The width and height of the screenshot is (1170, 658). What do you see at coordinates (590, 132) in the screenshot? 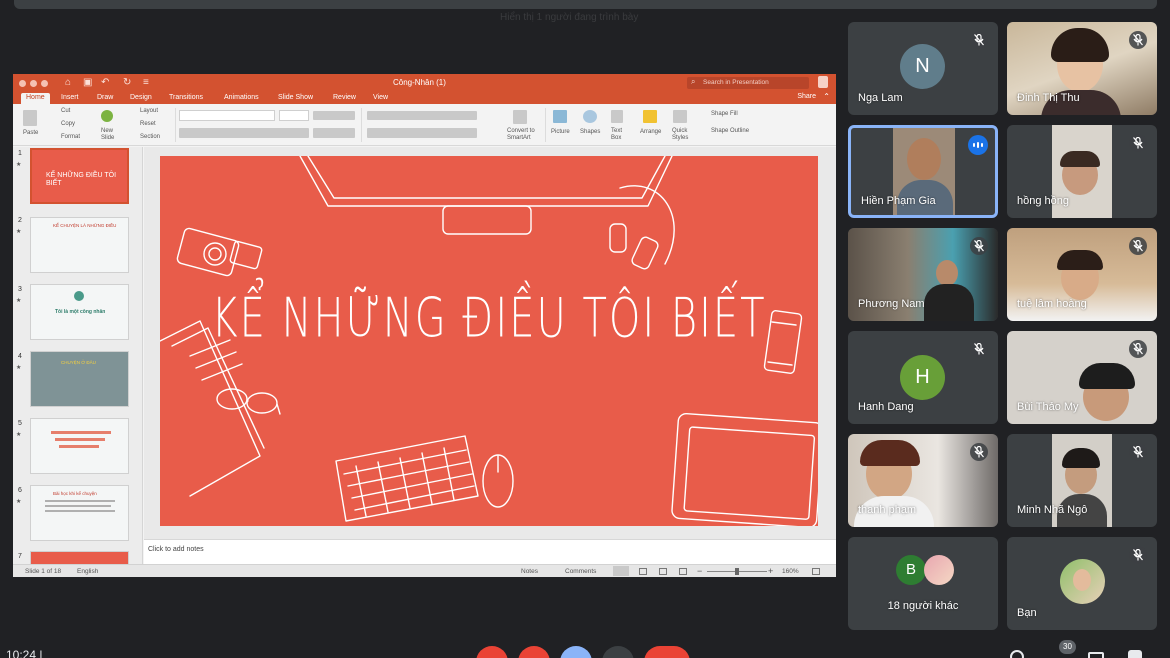
I see `shapes-button: Shapes` at bounding box center [590, 132].